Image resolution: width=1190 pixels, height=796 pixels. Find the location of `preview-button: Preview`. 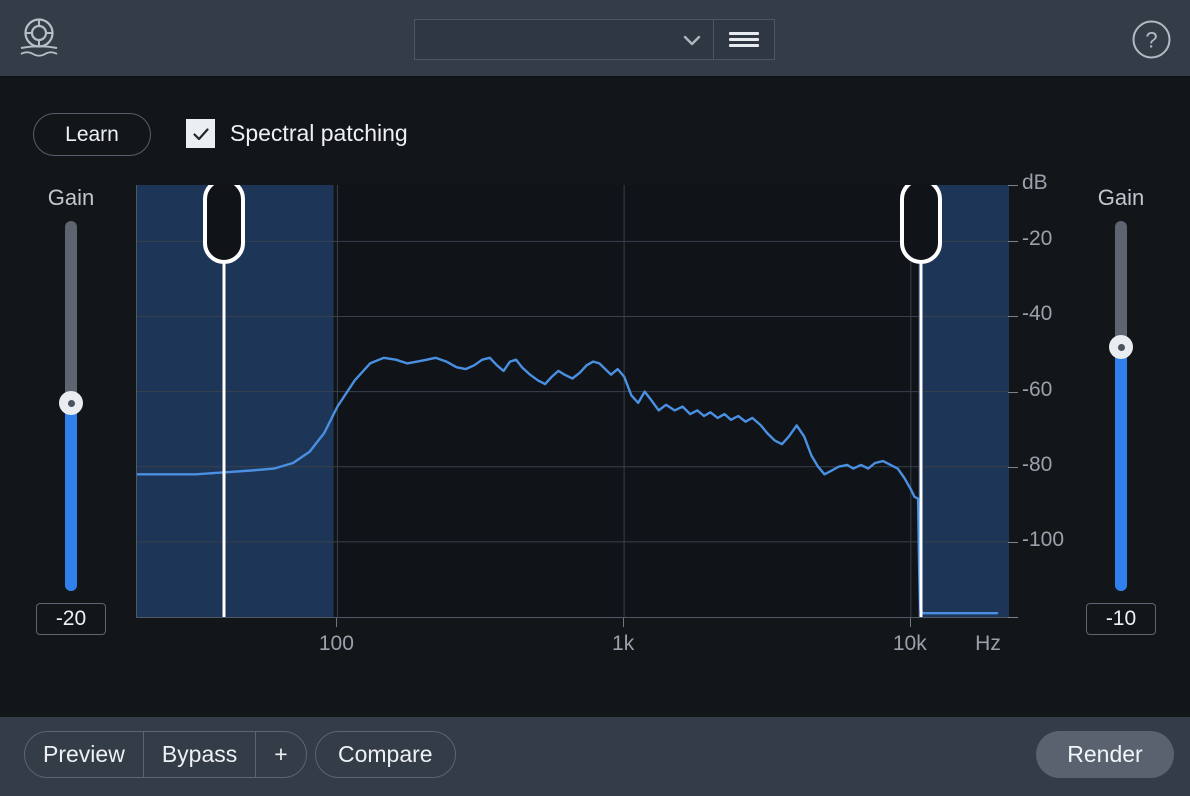

preview-button: Preview is located at coordinates (84, 754).